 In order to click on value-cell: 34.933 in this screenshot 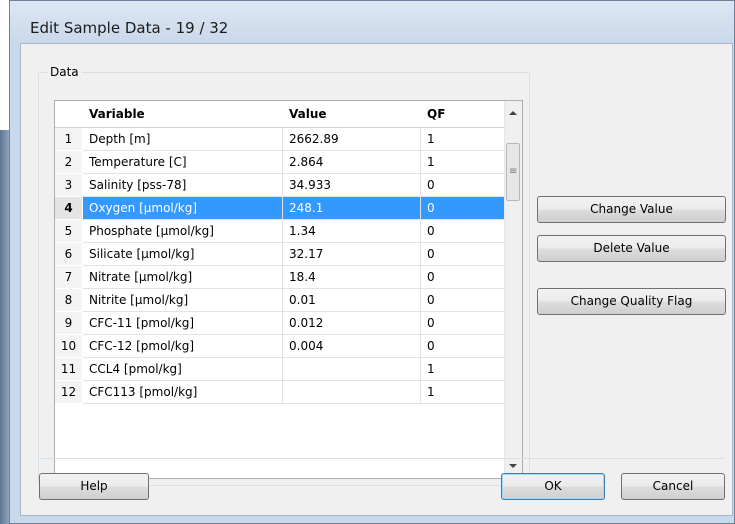, I will do `click(352, 185)`.